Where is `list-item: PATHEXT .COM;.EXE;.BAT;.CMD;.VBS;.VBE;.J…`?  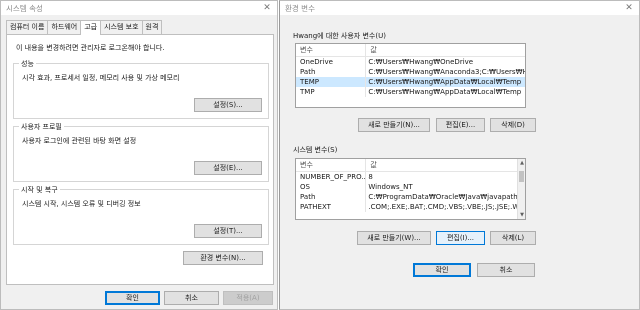 list-item: PATHEXT .COM;.EXE;.BAT;.CMD;.VBS;.VBE;.J… is located at coordinates (410, 207).